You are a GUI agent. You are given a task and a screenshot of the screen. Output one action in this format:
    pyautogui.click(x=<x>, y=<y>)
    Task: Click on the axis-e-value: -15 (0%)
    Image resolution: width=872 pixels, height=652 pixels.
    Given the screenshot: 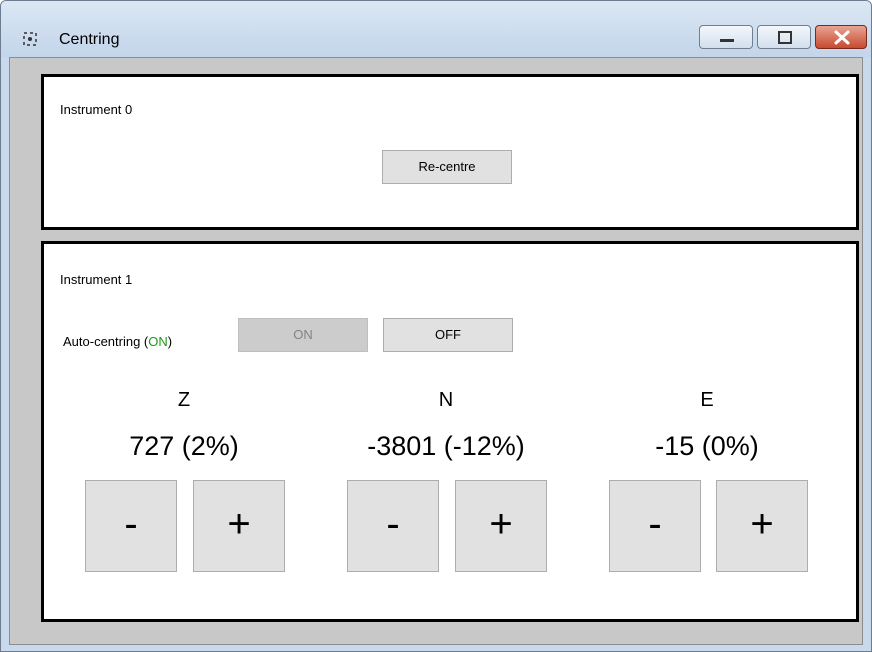 What is the action you would take?
    pyautogui.click(x=707, y=446)
    